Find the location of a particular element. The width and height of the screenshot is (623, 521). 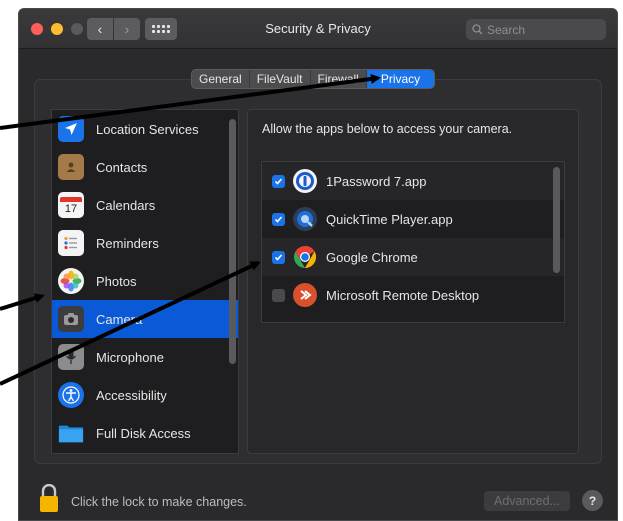

sidebar-item-camera: Camera is located at coordinates (145, 319).